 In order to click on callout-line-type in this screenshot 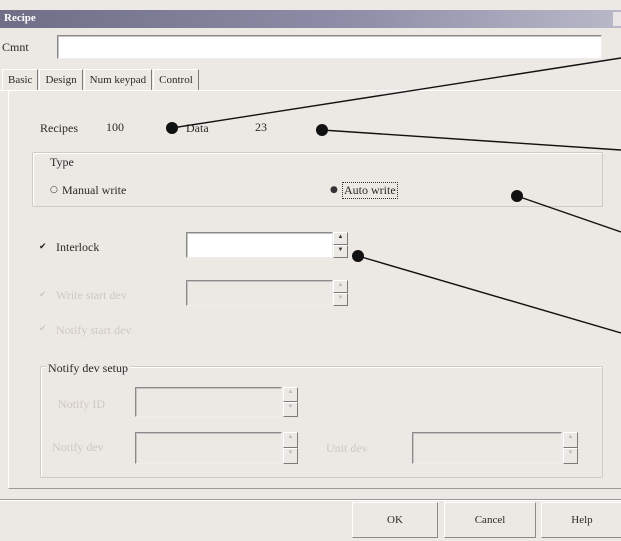, I will do `click(568, 214)`.